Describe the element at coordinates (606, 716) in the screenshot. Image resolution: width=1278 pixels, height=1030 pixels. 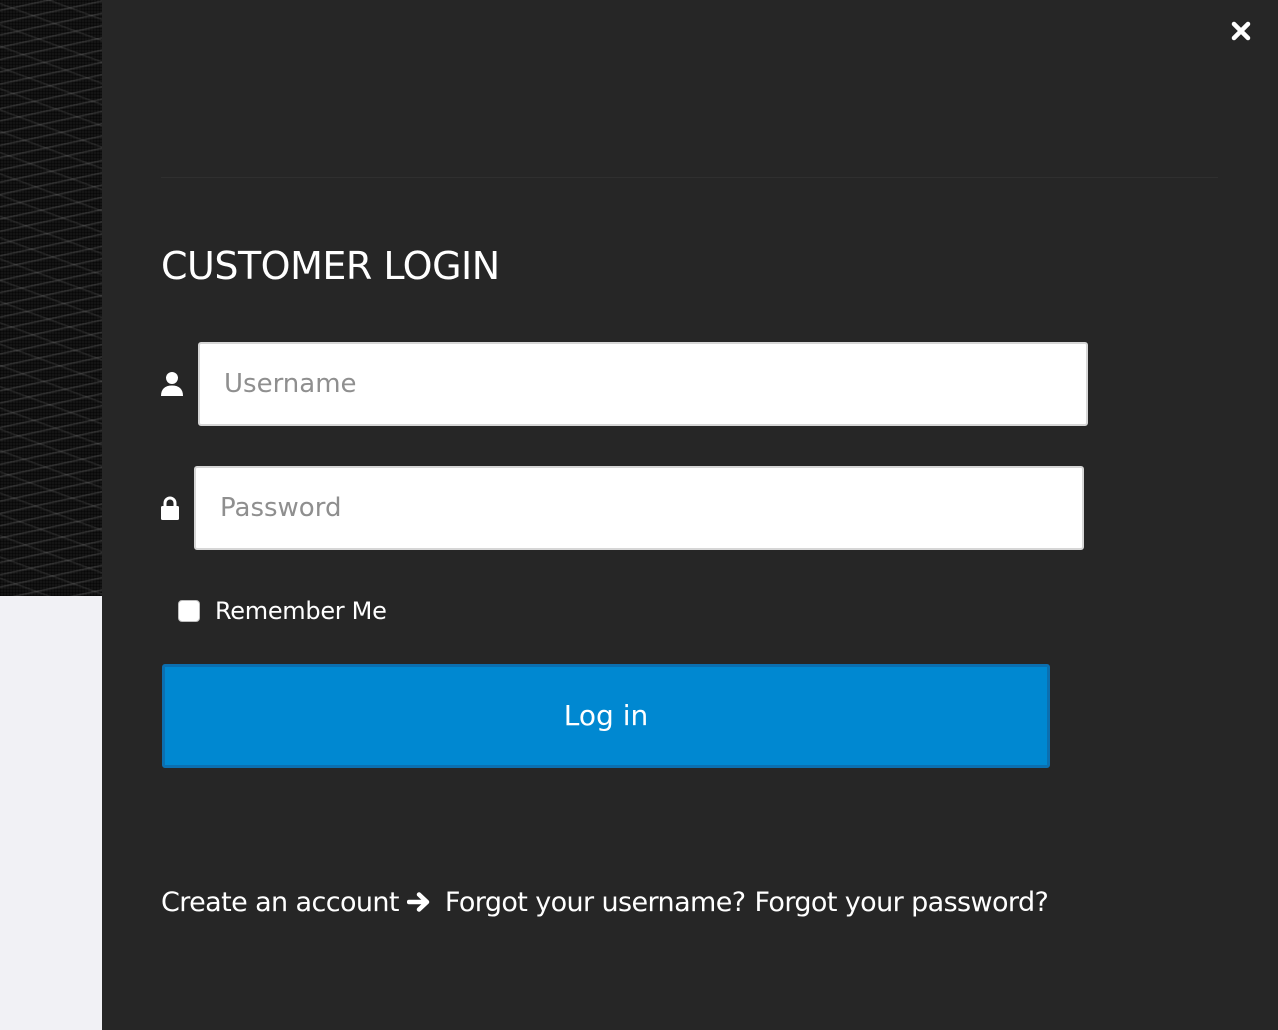
I see `login-button: Log in` at that location.